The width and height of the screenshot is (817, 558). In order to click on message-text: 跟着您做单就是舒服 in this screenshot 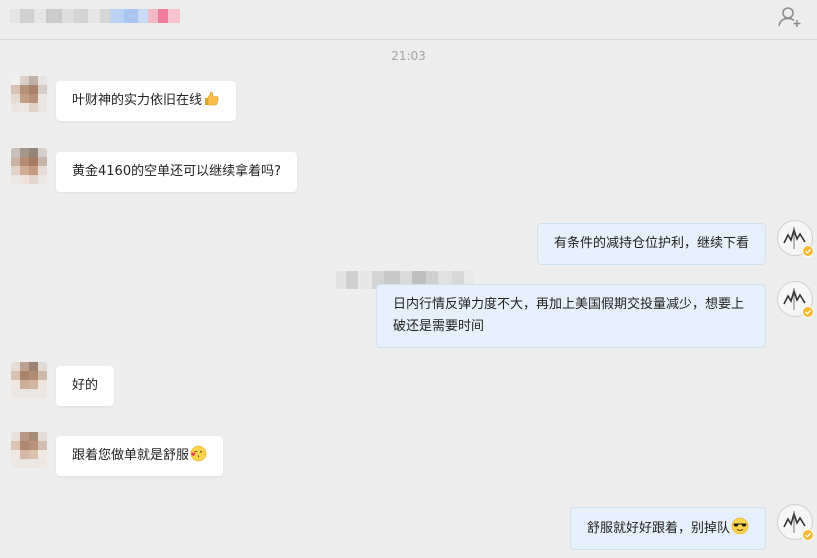, I will do `click(131, 455)`.